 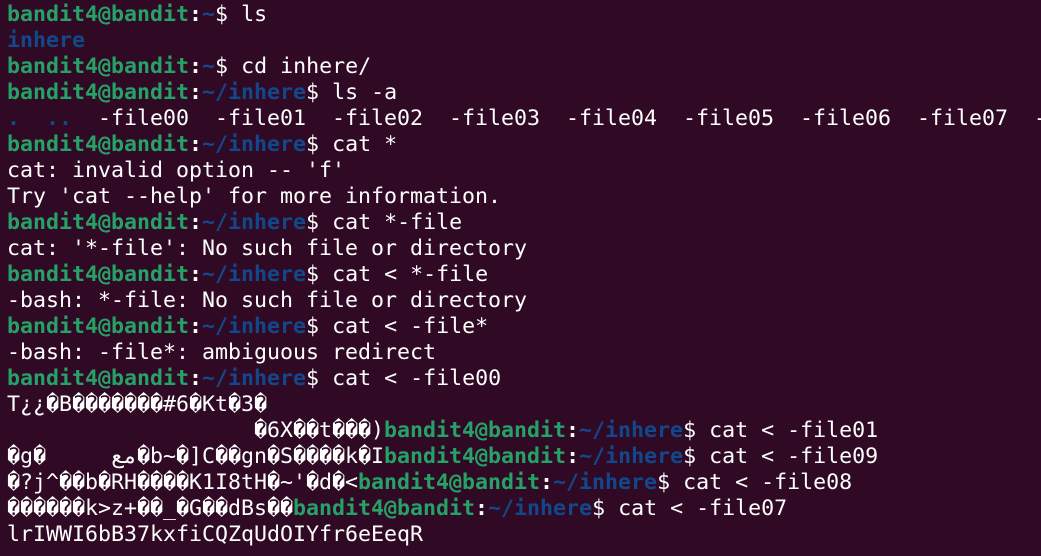 What do you see at coordinates (524, 93) in the screenshot?
I see `terminal-line: bandit4@bandit:~/inhere$ ls -a` at bounding box center [524, 93].